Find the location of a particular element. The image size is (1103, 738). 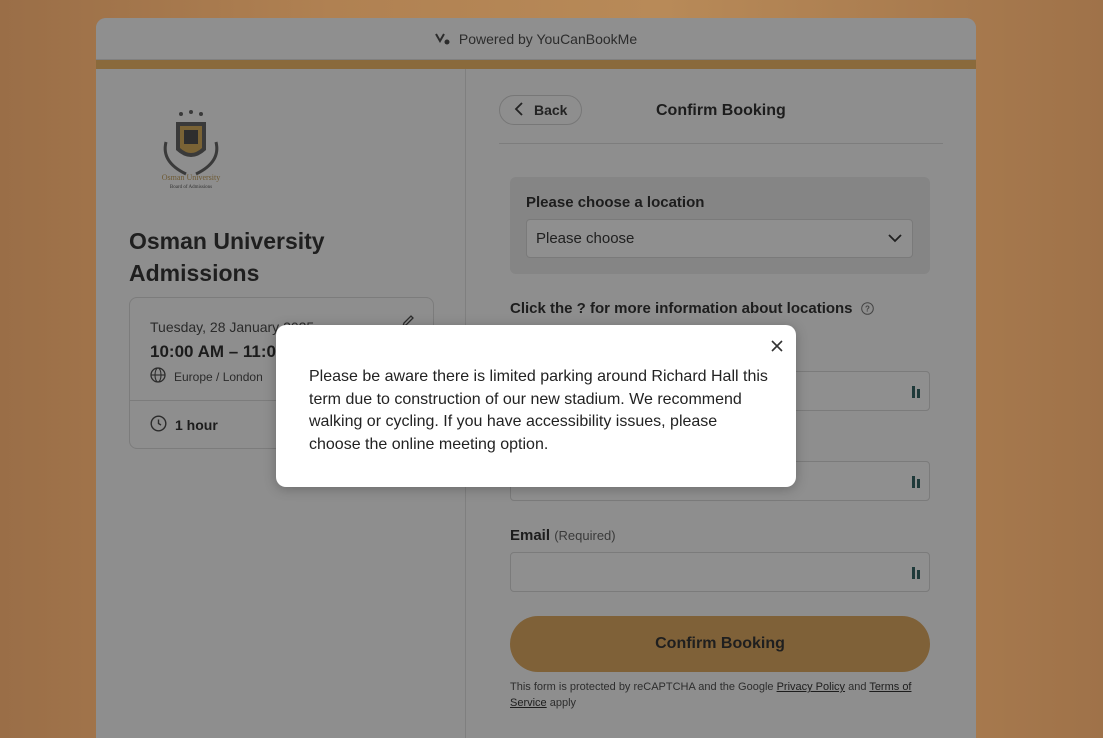

powered-by-bar: Powered by YouCanBookMe is located at coordinates (536, 39).